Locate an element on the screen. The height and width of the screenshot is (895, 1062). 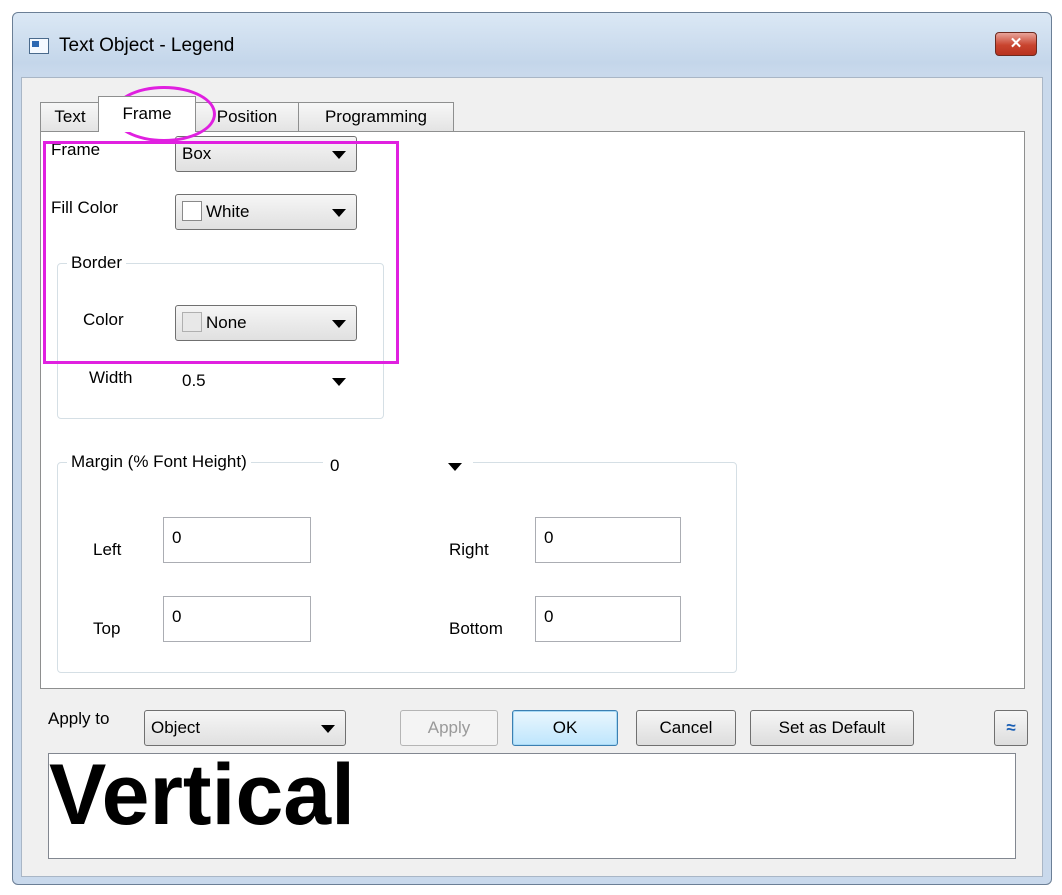
apply-to-label: Apply to is located at coordinates (79, 718).